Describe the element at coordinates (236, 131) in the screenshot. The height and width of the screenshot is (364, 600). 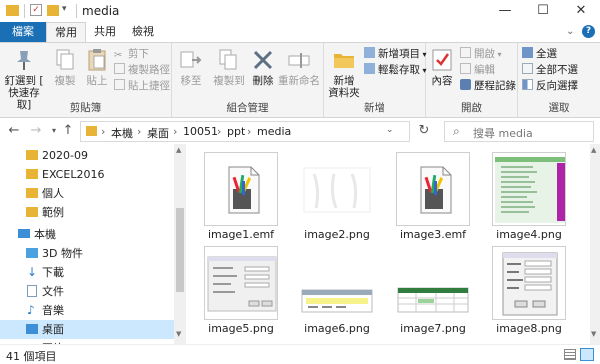
I see `breadcrumb-ppt: ppt` at that location.